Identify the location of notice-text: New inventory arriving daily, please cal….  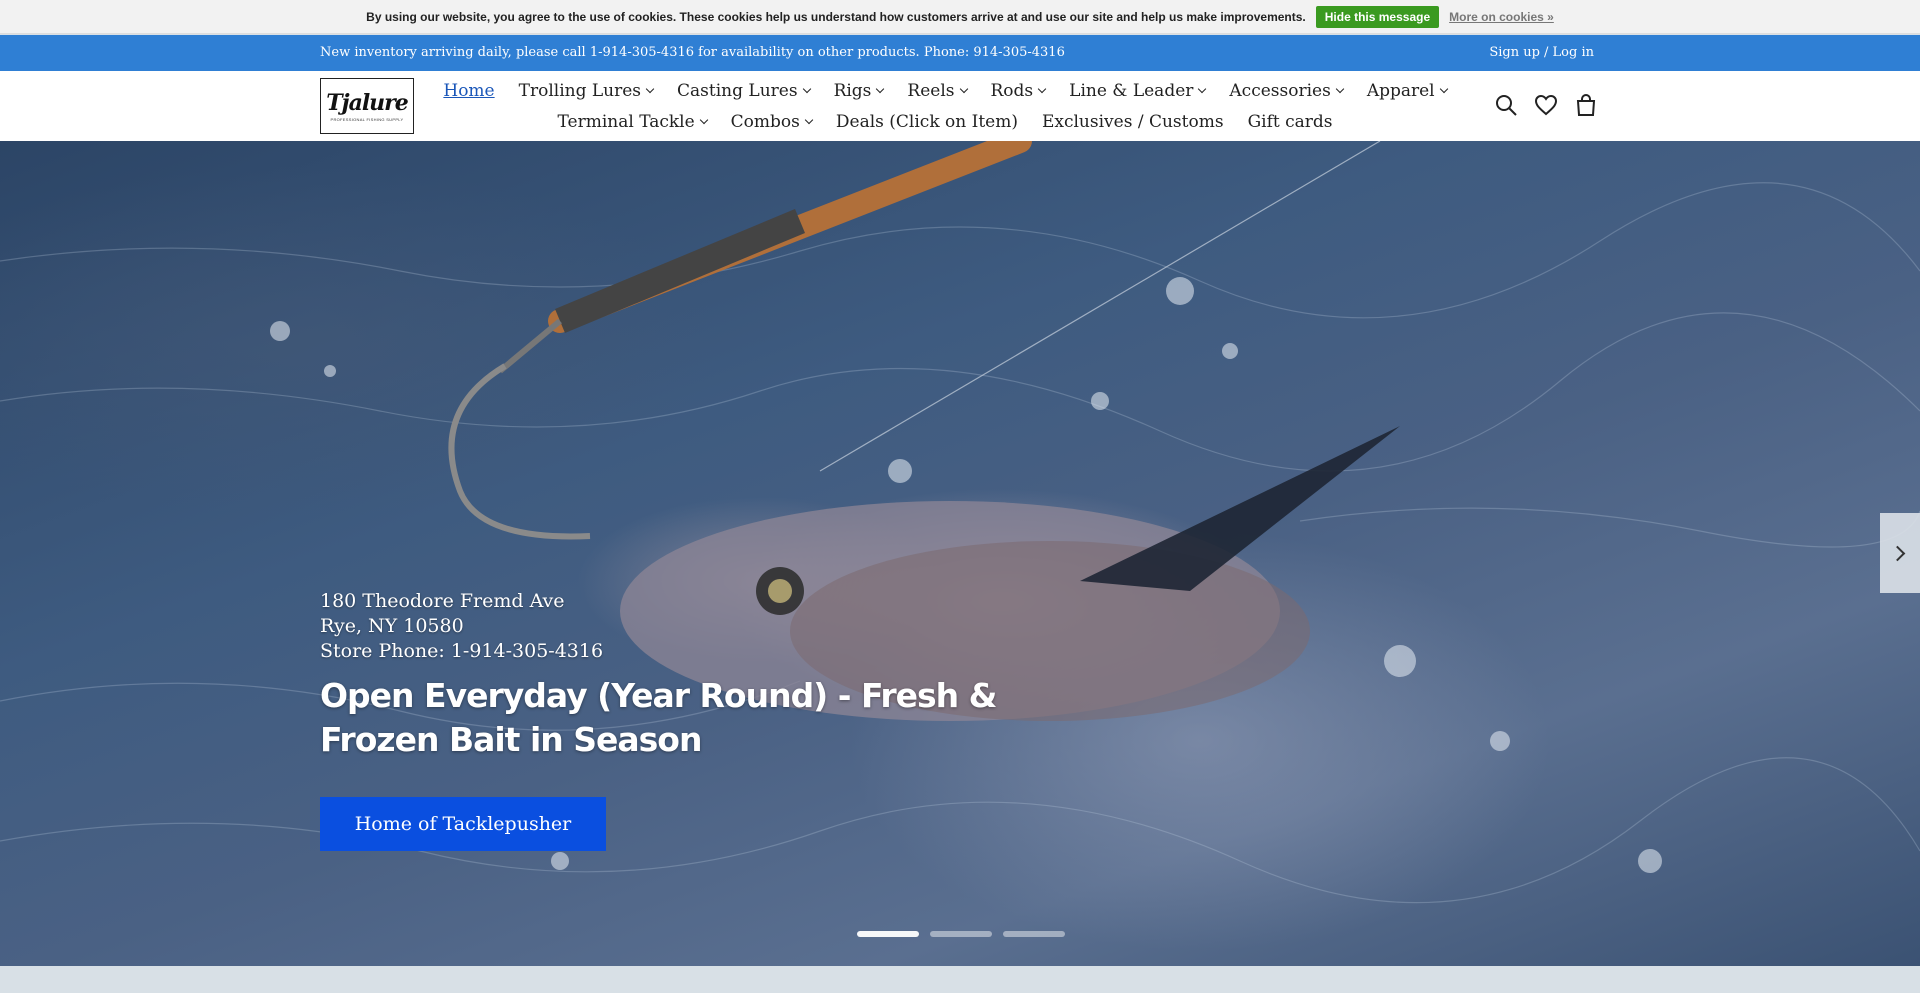
(692, 52).